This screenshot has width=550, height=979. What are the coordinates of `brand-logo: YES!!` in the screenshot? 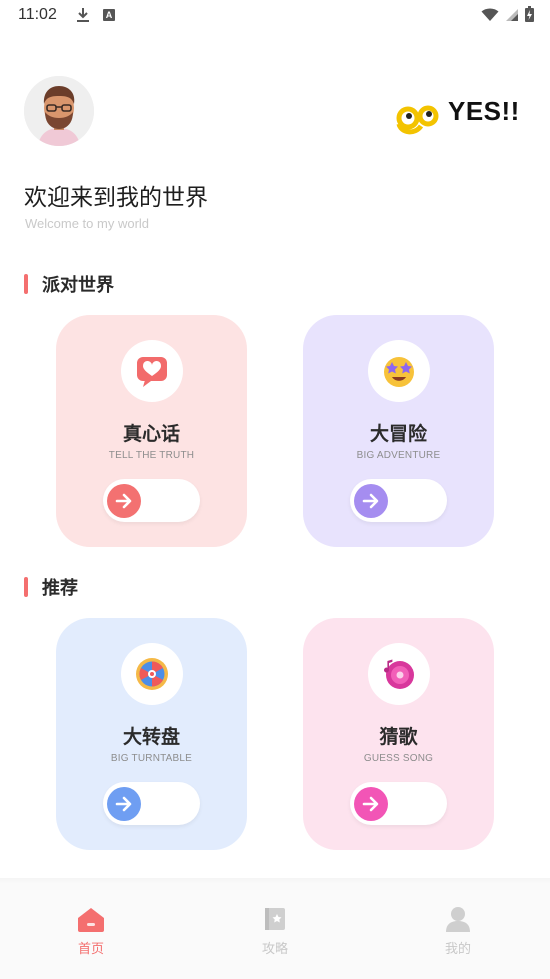 It's located at (458, 116).